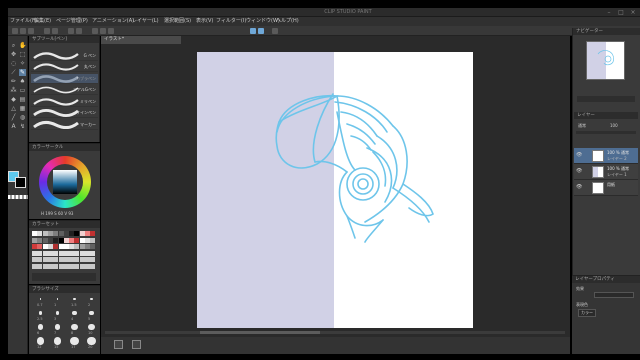 The height and width of the screenshot is (360, 640). What do you see at coordinates (606, 99) in the screenshot?
I see `navigator-controls` at bounding box center [606, 99].